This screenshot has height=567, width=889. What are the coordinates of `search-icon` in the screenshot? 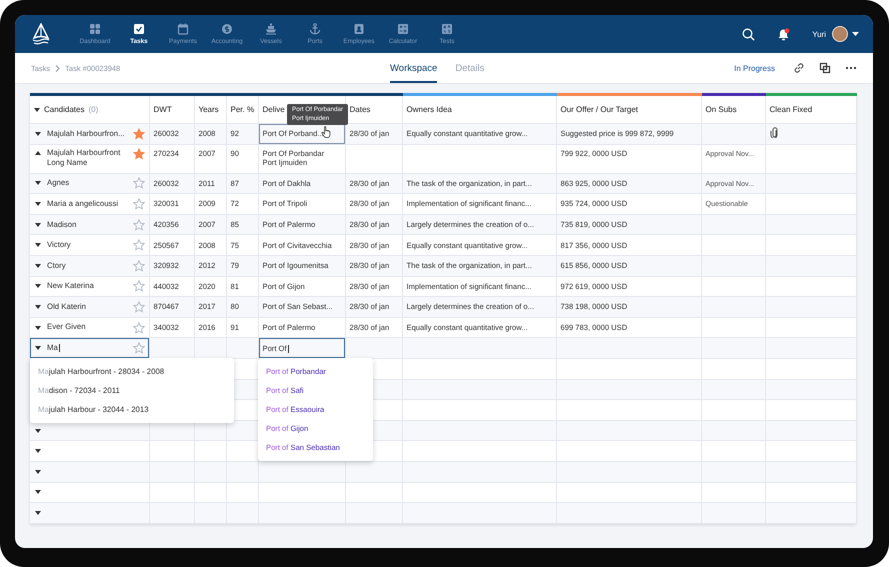 It's located at (749, 34).